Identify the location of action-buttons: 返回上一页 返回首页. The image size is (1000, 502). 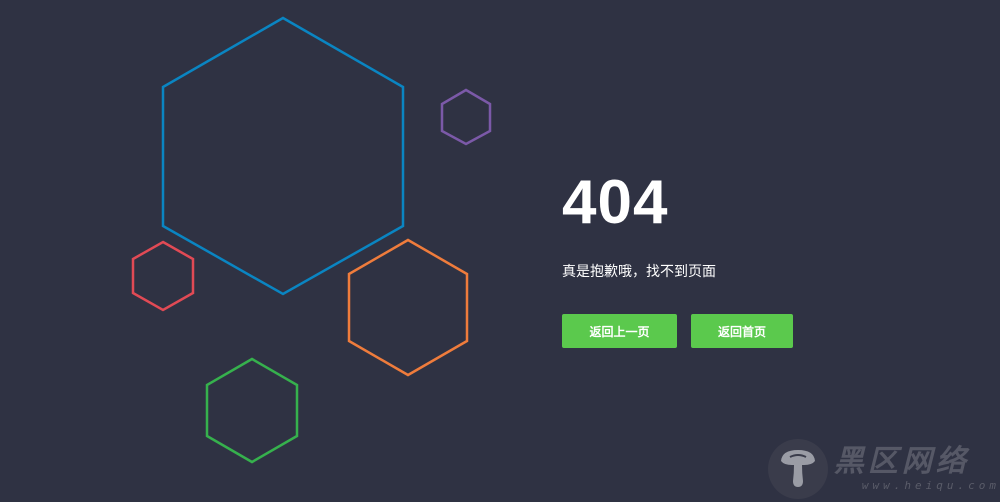
(742, 331).